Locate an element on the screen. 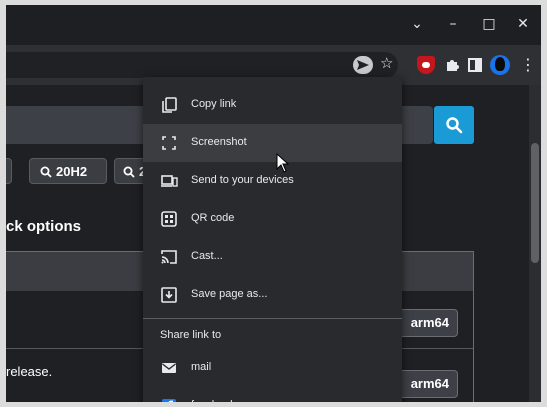 The height and width of the screenshot is (407, 547). filter-chip-20h2: 20H2 is located at coordinates (68, 171).